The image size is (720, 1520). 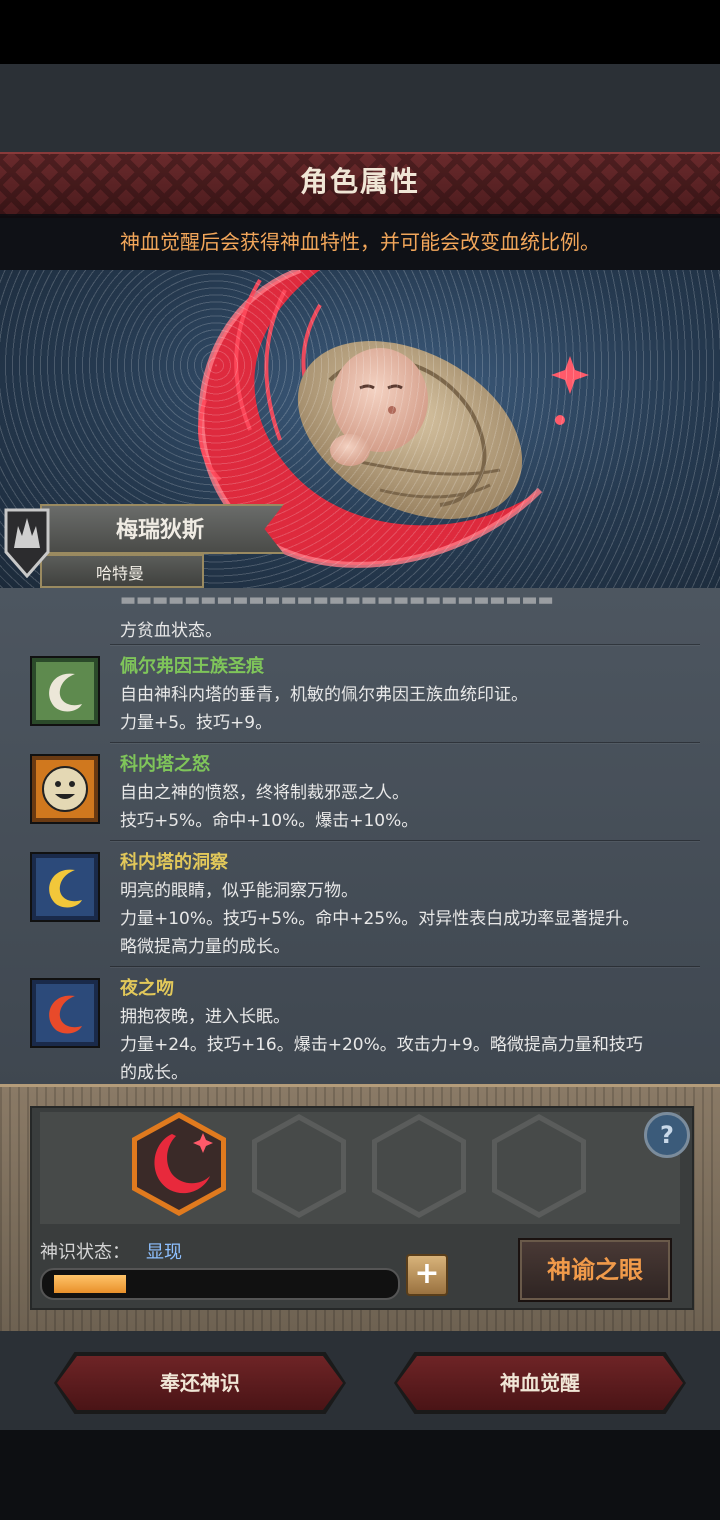 I want to click on oracle-eye-button: 神谕之眼, so click(x=595, y=1270).